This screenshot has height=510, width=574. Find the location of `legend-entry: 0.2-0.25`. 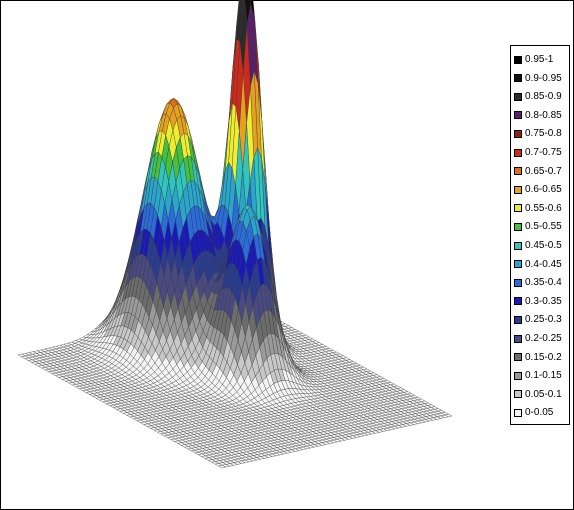

legend-entry: 0.2-0.25 is located at coordinates (538, 338).